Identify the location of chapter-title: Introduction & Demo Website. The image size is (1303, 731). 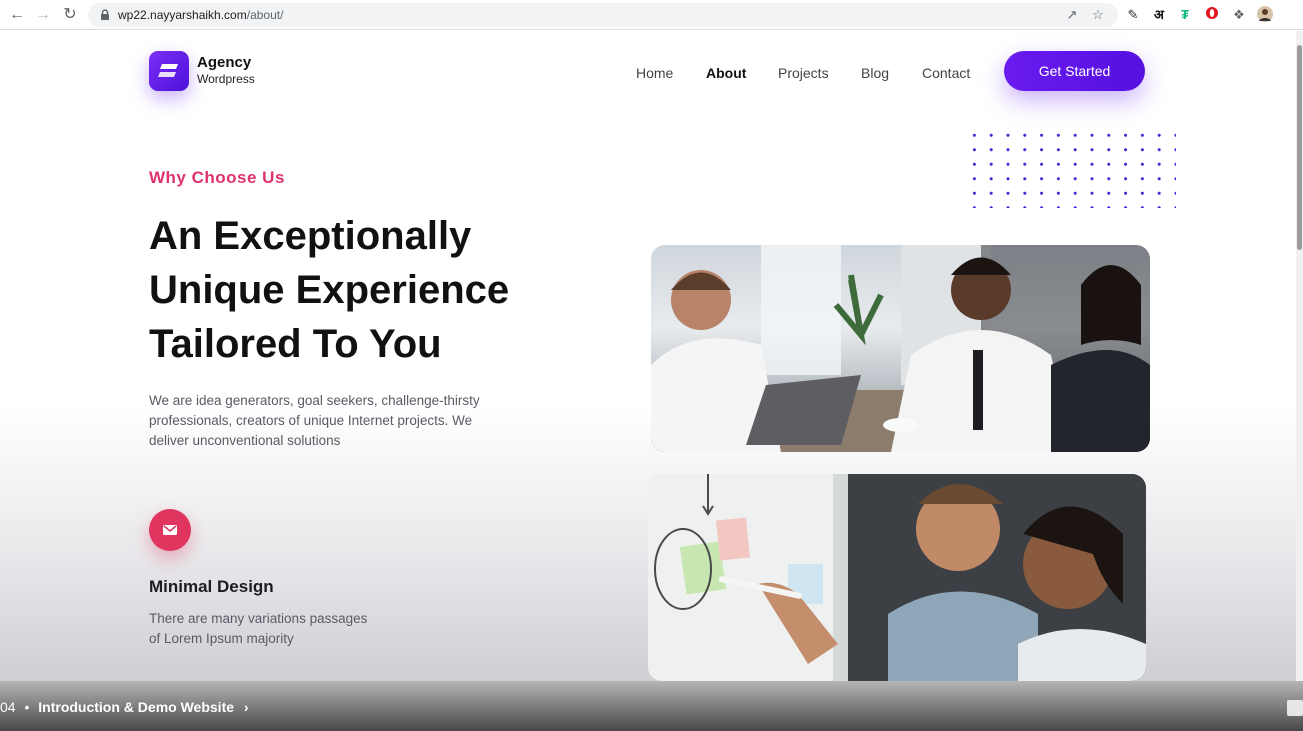
(136, 707).